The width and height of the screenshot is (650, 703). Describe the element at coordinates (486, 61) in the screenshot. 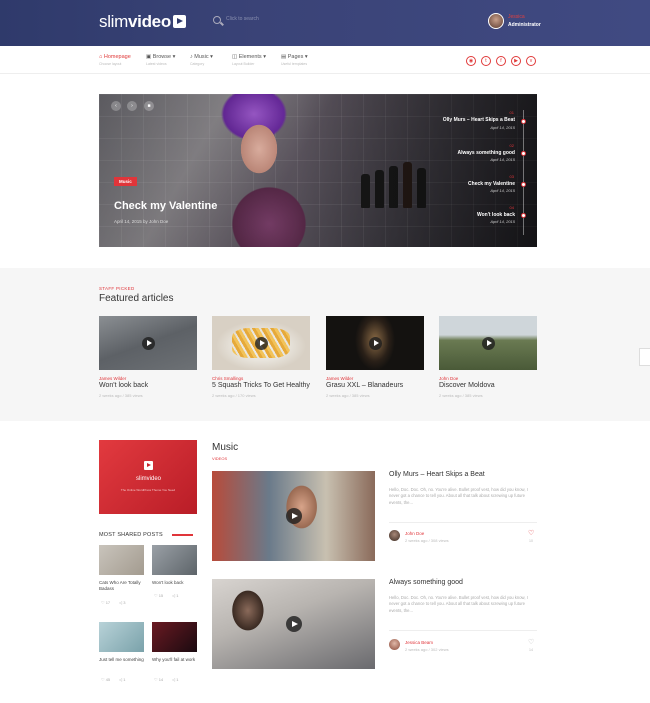

I see `twitter-icon: t` at that location.